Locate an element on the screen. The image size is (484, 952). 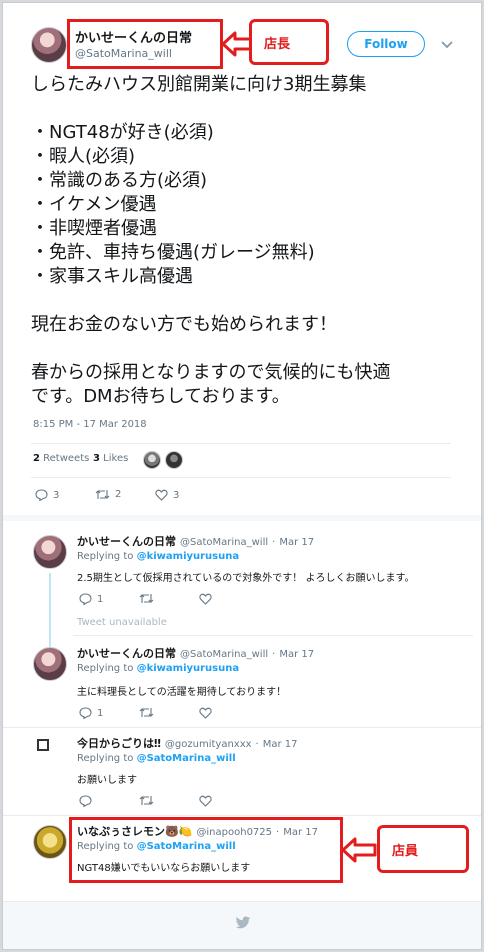
annotation-label-staff: 店員 is located at coordinates (423, 849).